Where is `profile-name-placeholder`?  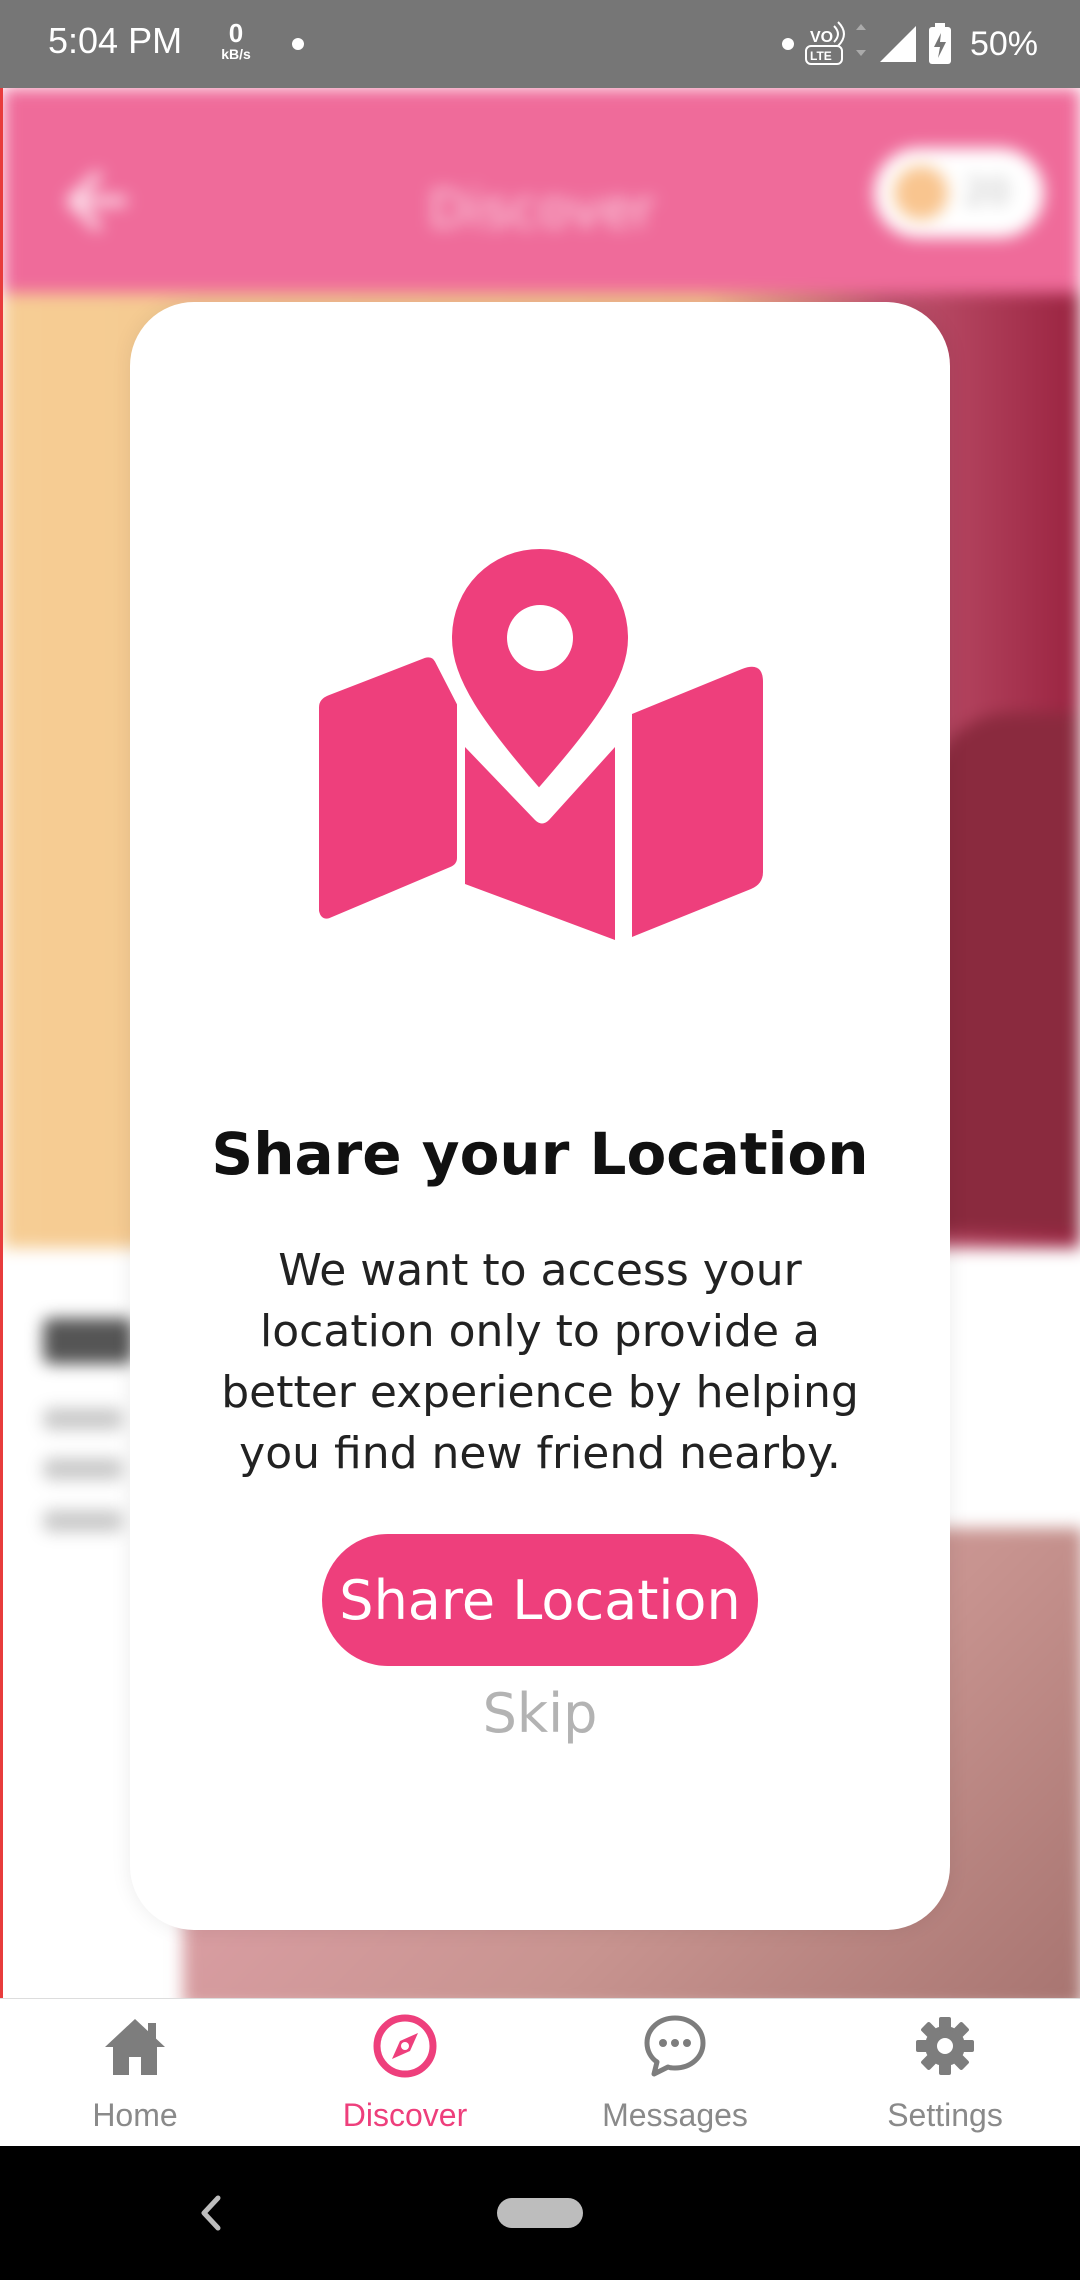
profile-name-placeholder is located at coordinates (88, 1341).